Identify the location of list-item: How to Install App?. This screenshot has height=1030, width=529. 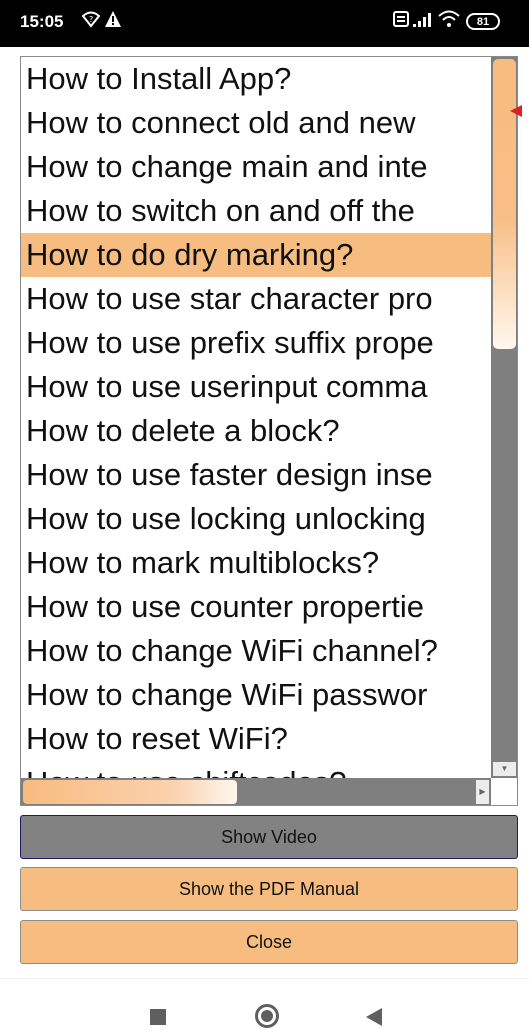
(256, 79).